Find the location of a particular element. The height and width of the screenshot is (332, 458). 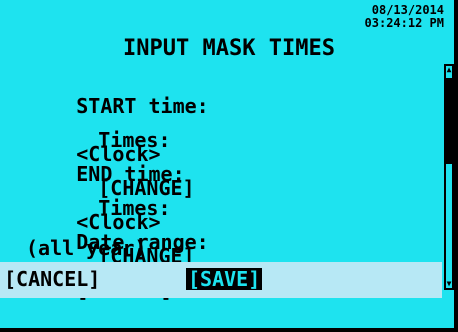

scroll-up-arrow-icon: ▲ is located at coordinates (449, 70).